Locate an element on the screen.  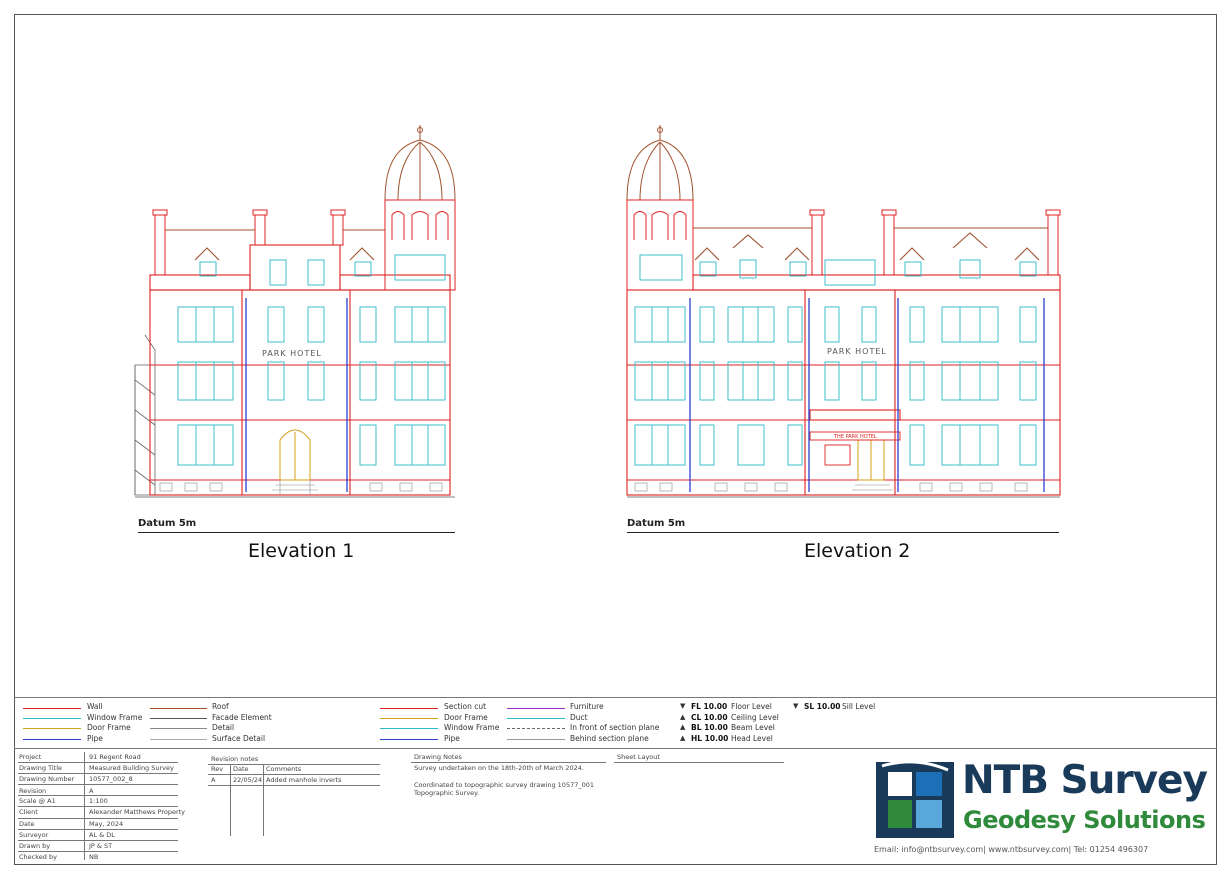
legend-label: Furniture is located at coordinates (587, 706).